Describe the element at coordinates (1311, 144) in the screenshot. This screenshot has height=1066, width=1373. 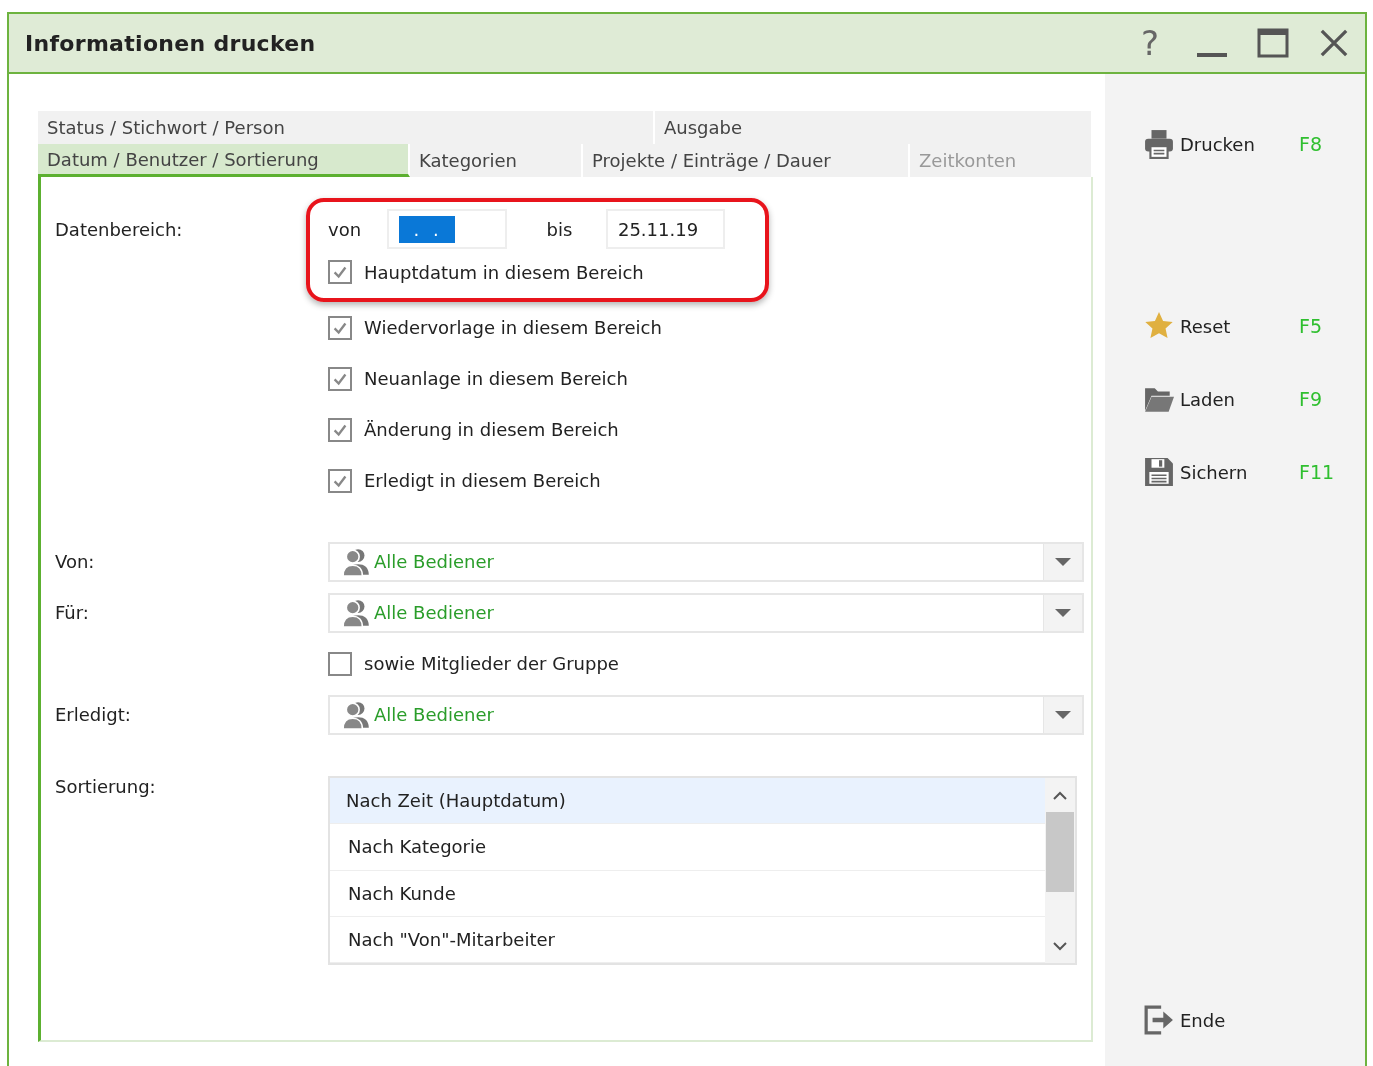
I see `shortcut-key: F8` at that location.